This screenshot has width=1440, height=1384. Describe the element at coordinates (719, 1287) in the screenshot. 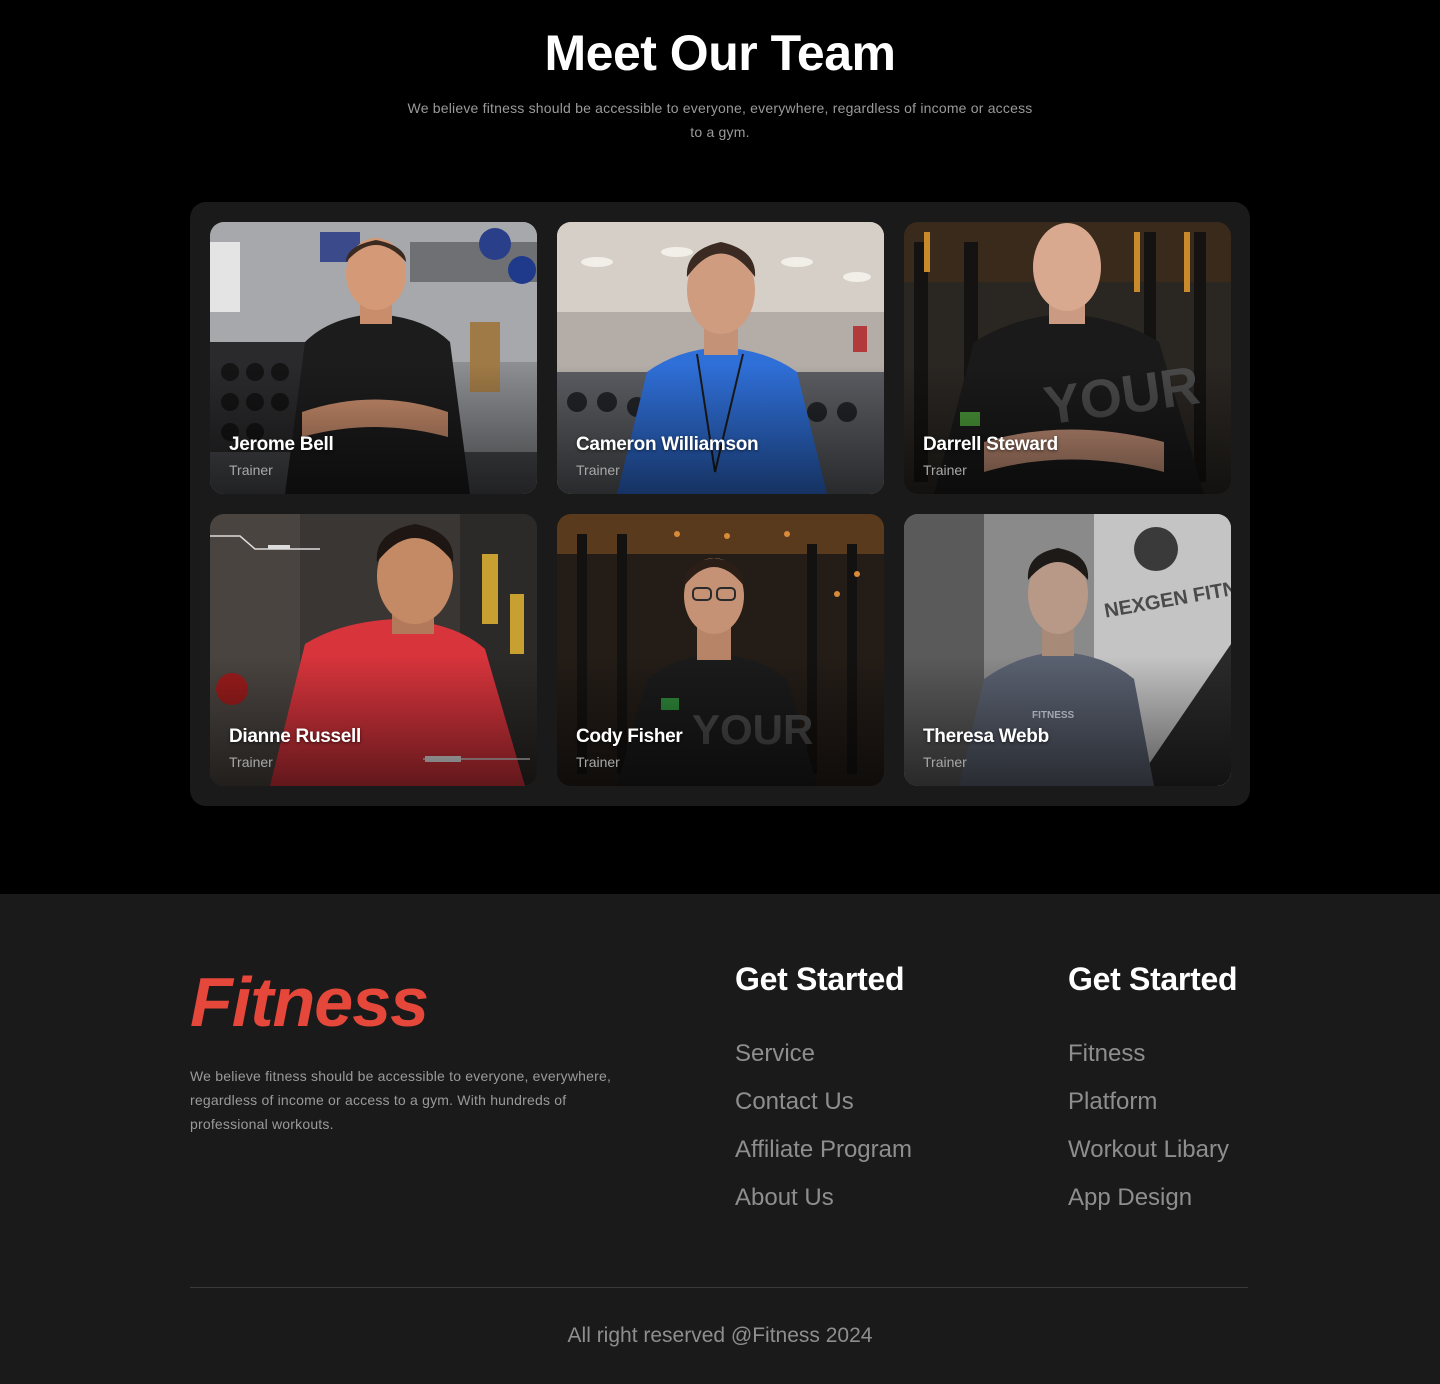

I see `footer-divider` at that location.